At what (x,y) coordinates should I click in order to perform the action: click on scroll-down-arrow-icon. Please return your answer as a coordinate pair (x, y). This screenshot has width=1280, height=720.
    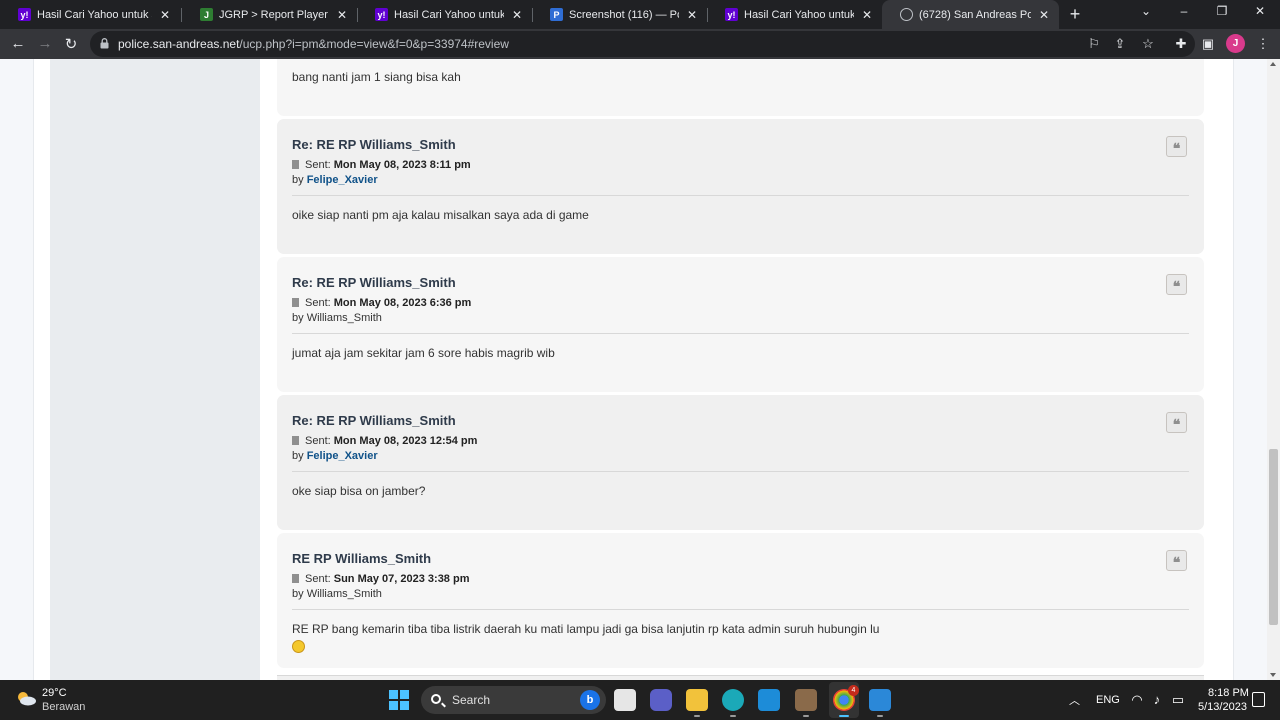
    Looking at the image, I should click on (1273, 675).